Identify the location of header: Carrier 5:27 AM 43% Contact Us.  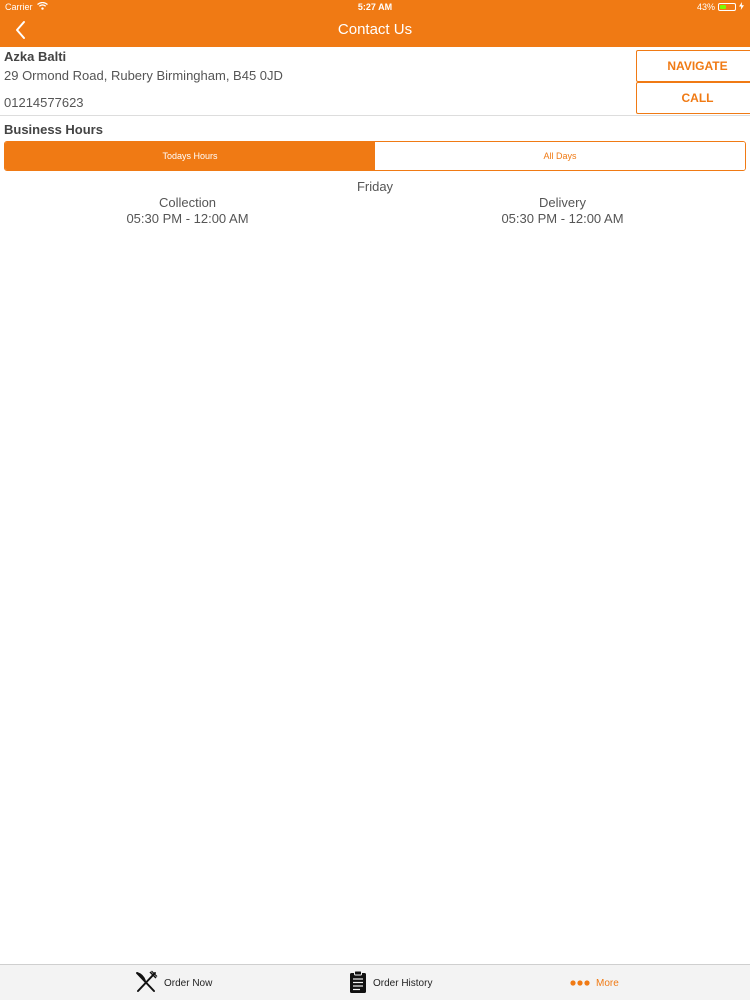
(375, 23).